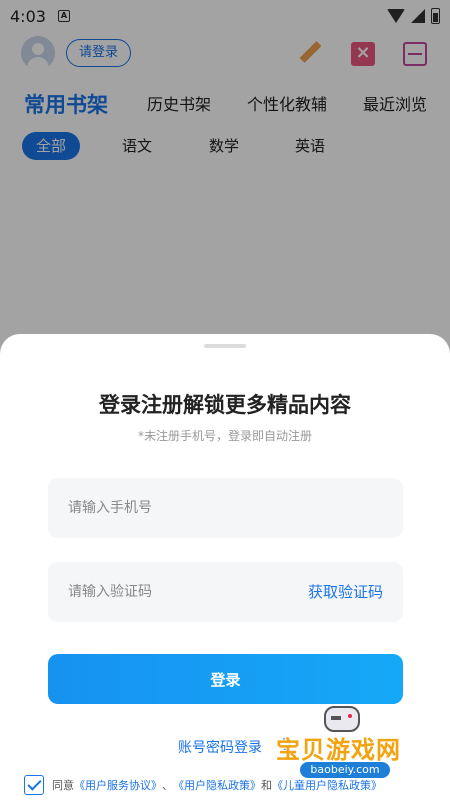  Describe the element at coordinates (342, 719) in the screenshot. I see `gamepad-icon` at that location.